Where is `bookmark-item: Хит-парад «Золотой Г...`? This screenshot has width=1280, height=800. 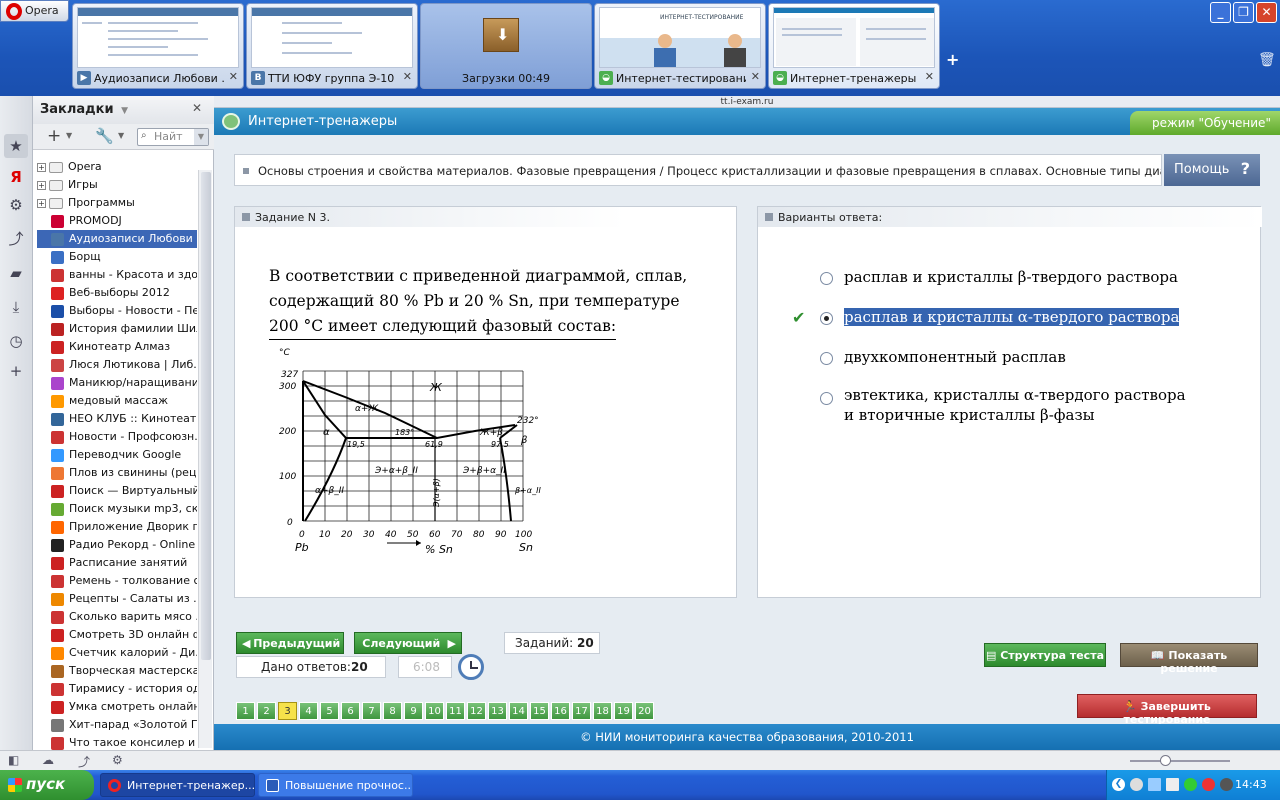 bookmark-item: Хит-парад «Золотой Г... is located at coordinates (117, 725).